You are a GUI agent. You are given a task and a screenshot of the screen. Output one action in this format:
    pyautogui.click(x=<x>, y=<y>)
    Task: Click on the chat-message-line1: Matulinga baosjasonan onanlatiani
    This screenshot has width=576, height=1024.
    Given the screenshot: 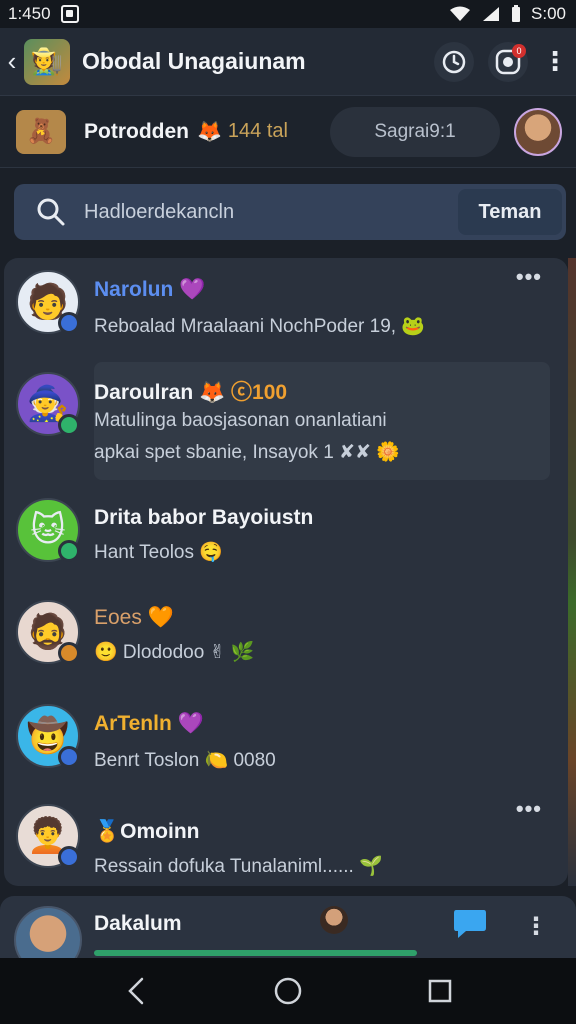 What is the action you would take?
    pyautogui.click(x=240, y=420)
    